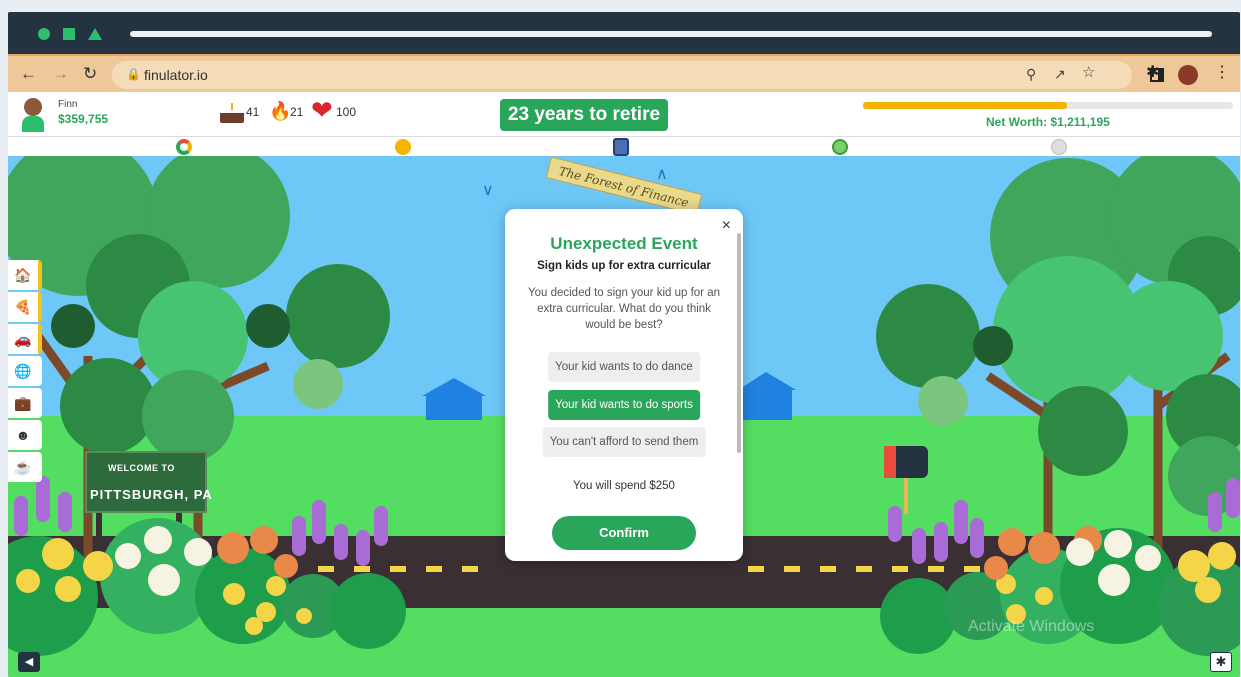  Describe the element at coordinates (1188, 75) in the screenshot. I see `profile-avatar-icon` at that location.